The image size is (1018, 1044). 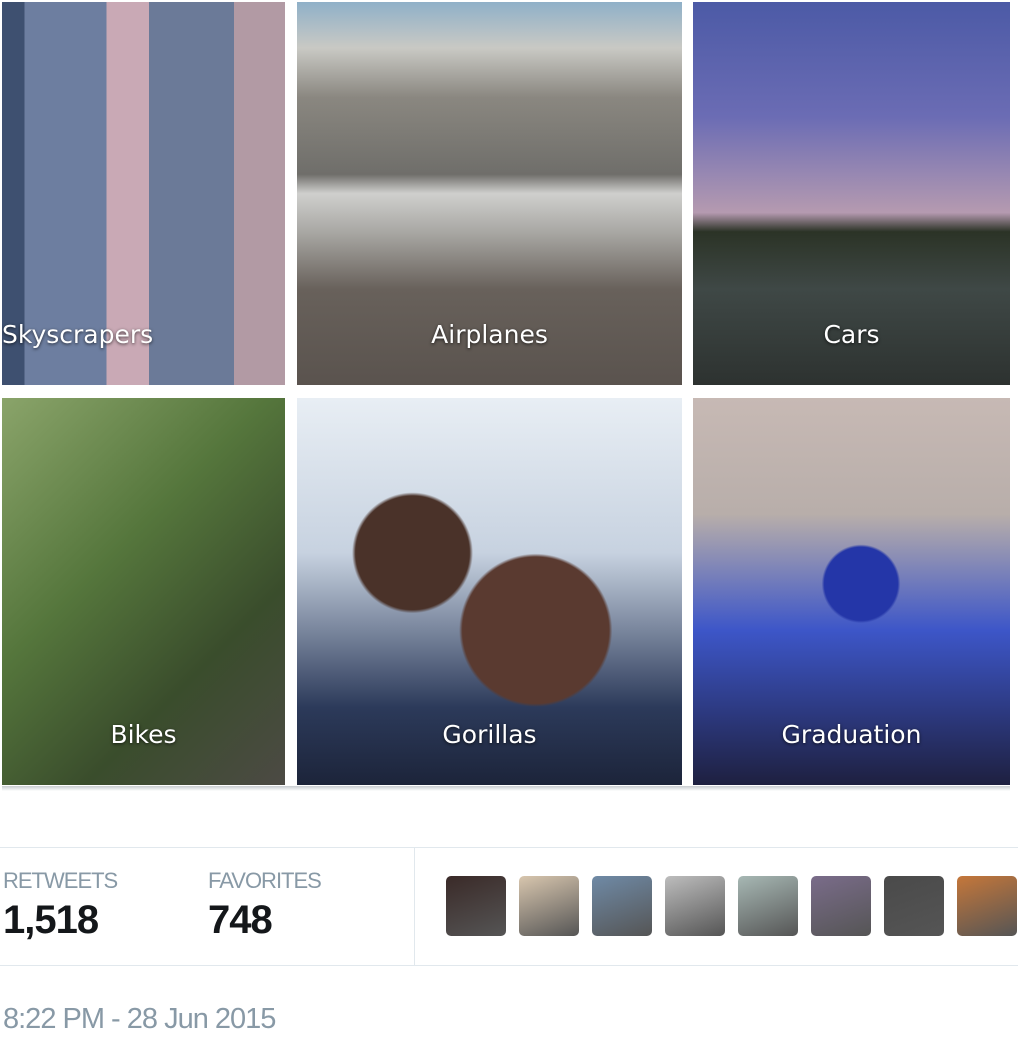 What do you see at coordinates (489, 334) in the screenshot?
I see `tile-label: Airplanes` at bounding box center [489, 334].